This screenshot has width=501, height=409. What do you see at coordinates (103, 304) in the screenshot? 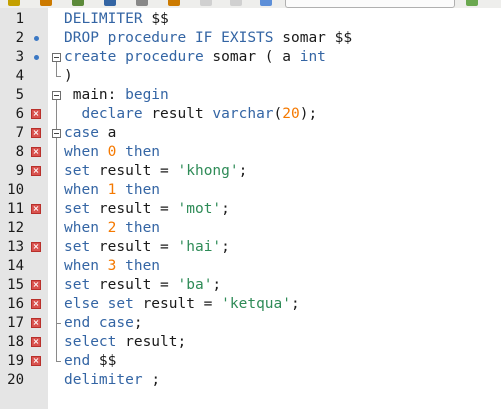
I see `code-token: else set` at bounding box center [103, 304].